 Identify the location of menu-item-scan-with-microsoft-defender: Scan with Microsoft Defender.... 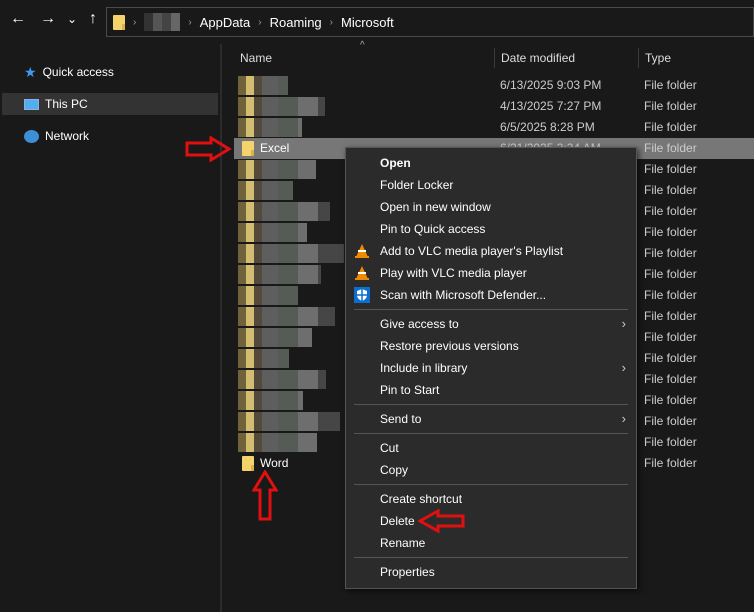
(491, 295).